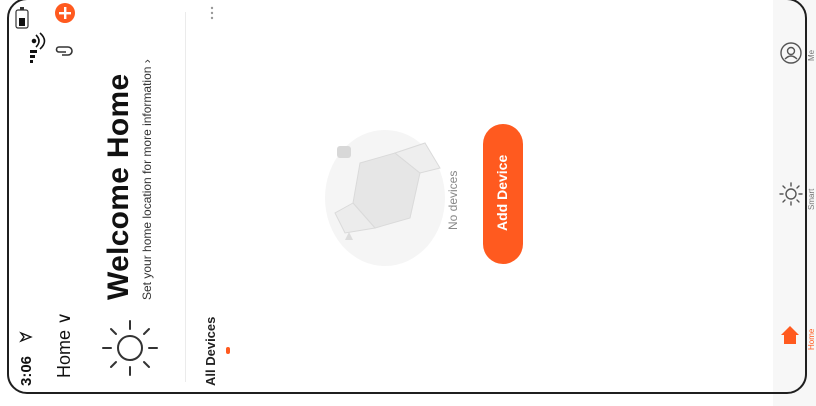 This screenshot has height=406, width=816. I want to click on chevron-down-icon: ∨, so click(64, 318).